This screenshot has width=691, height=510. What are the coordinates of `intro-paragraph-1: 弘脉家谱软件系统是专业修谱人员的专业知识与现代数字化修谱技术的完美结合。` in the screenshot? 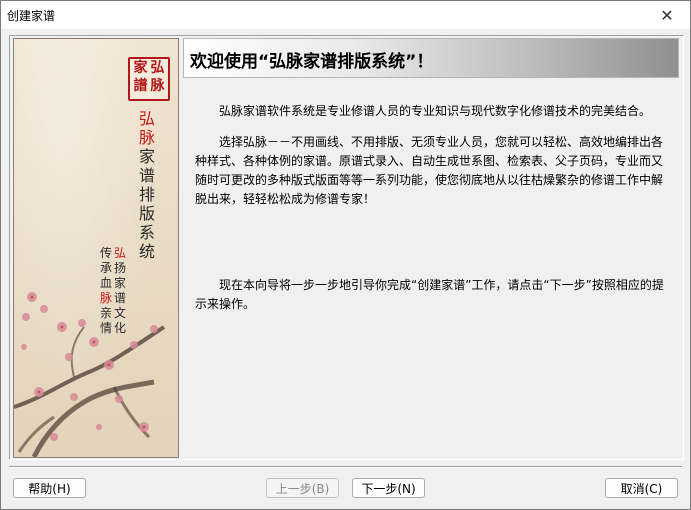 It's located at (435, 111).